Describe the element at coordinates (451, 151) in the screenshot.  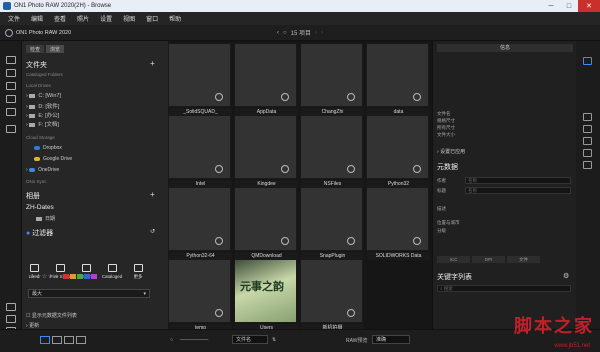
I see `settings-applied-row: › 设置已应用` at that location.